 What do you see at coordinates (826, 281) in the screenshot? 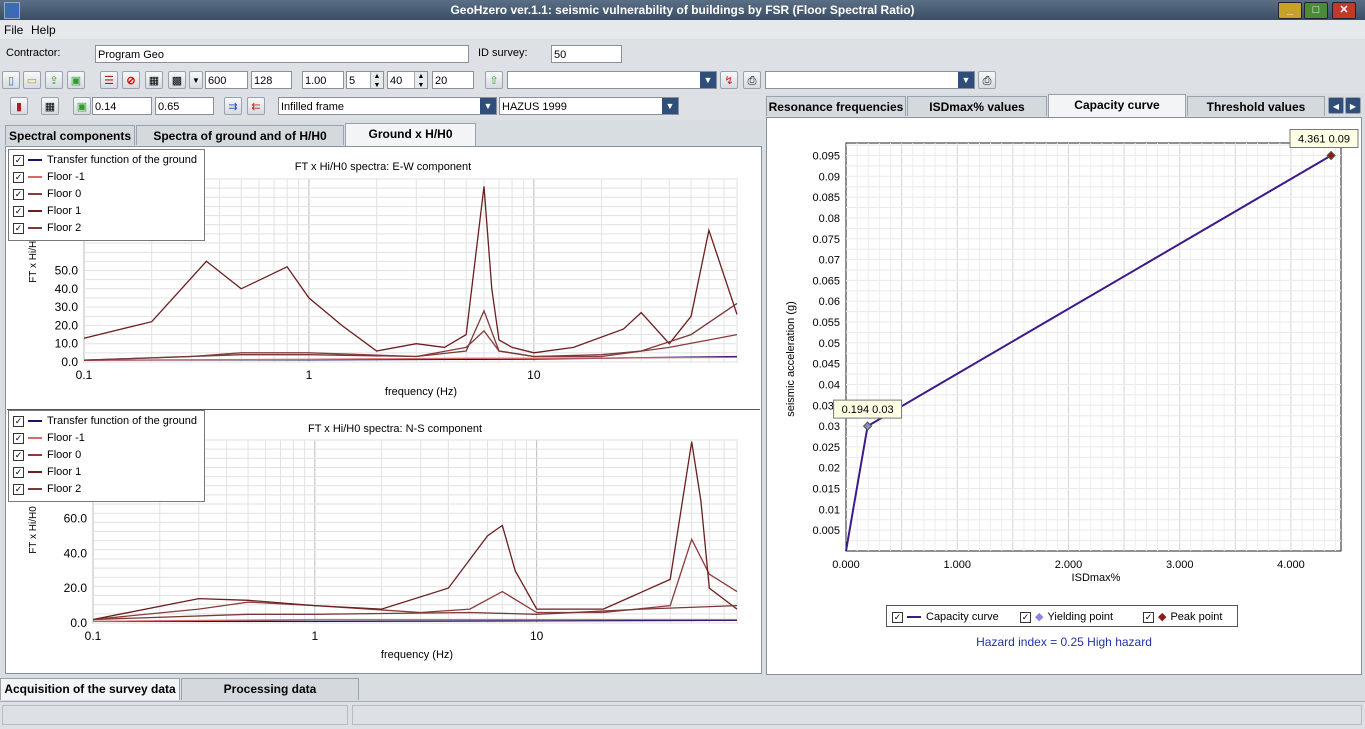
I see `y-tick-label: 0.065` at bounding box center [826, 281].